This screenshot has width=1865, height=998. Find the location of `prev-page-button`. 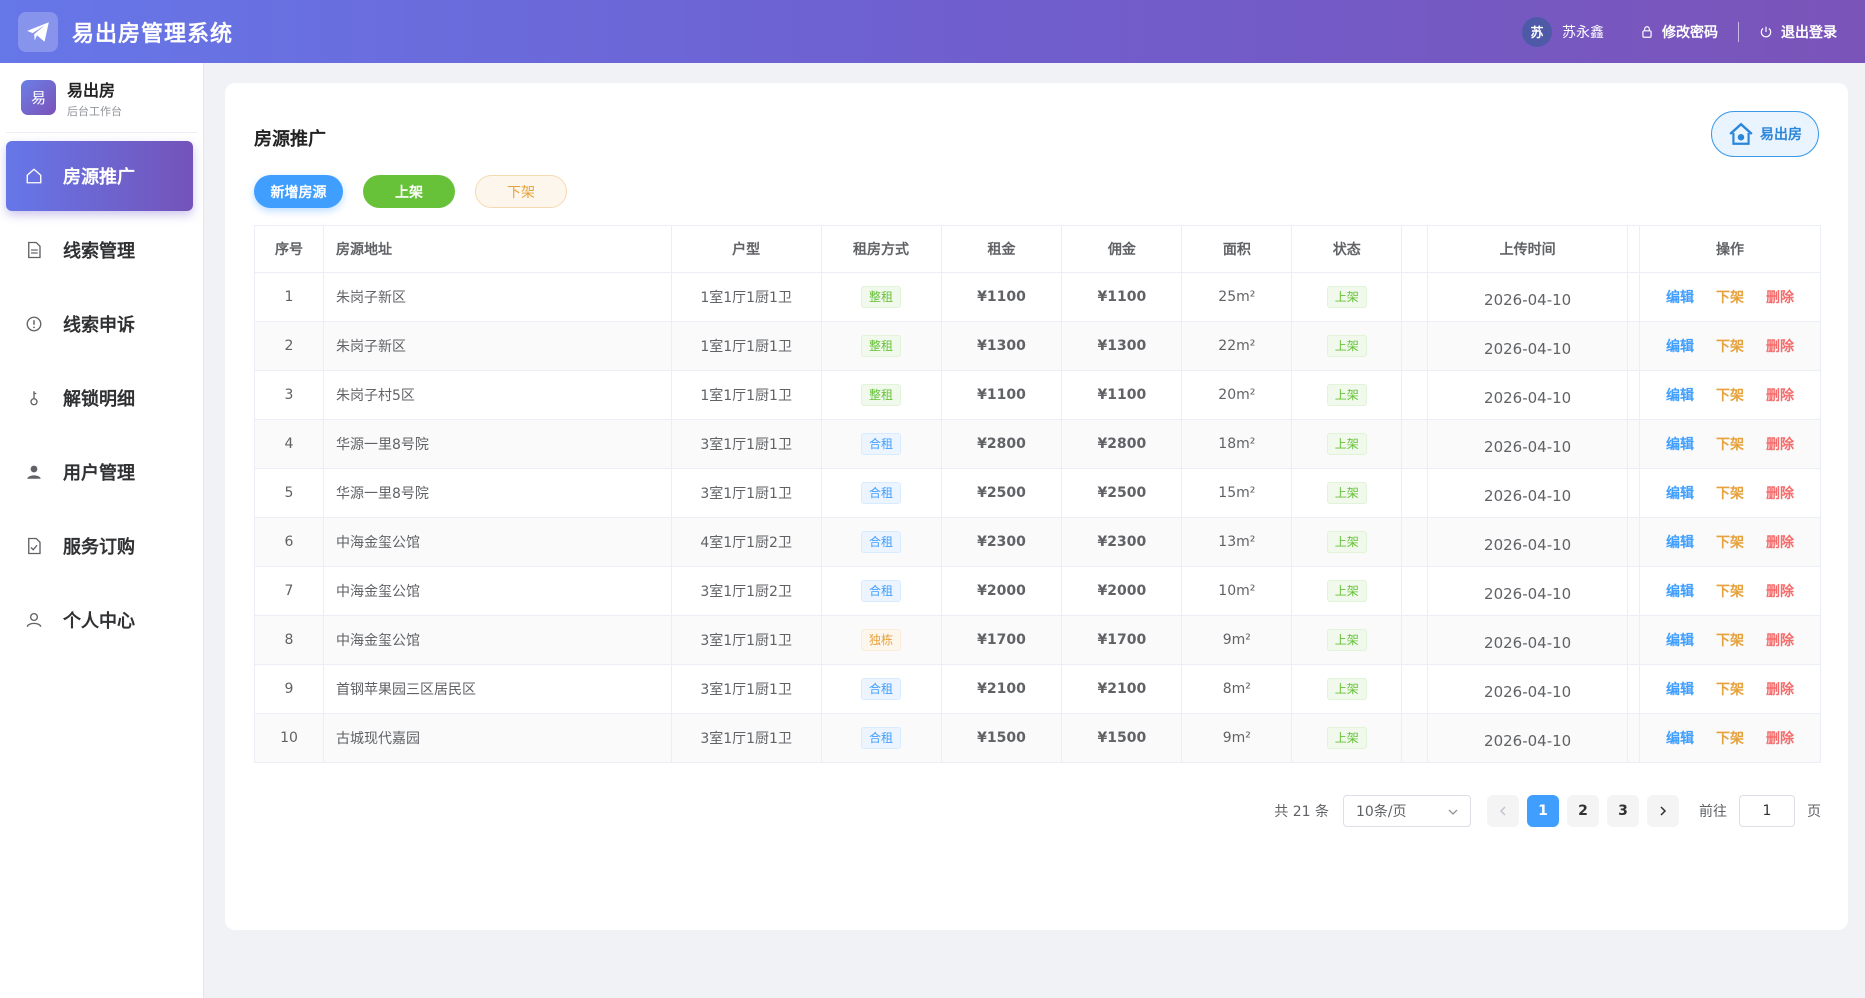

prev-page-button is located at coordinates (1503, 811).